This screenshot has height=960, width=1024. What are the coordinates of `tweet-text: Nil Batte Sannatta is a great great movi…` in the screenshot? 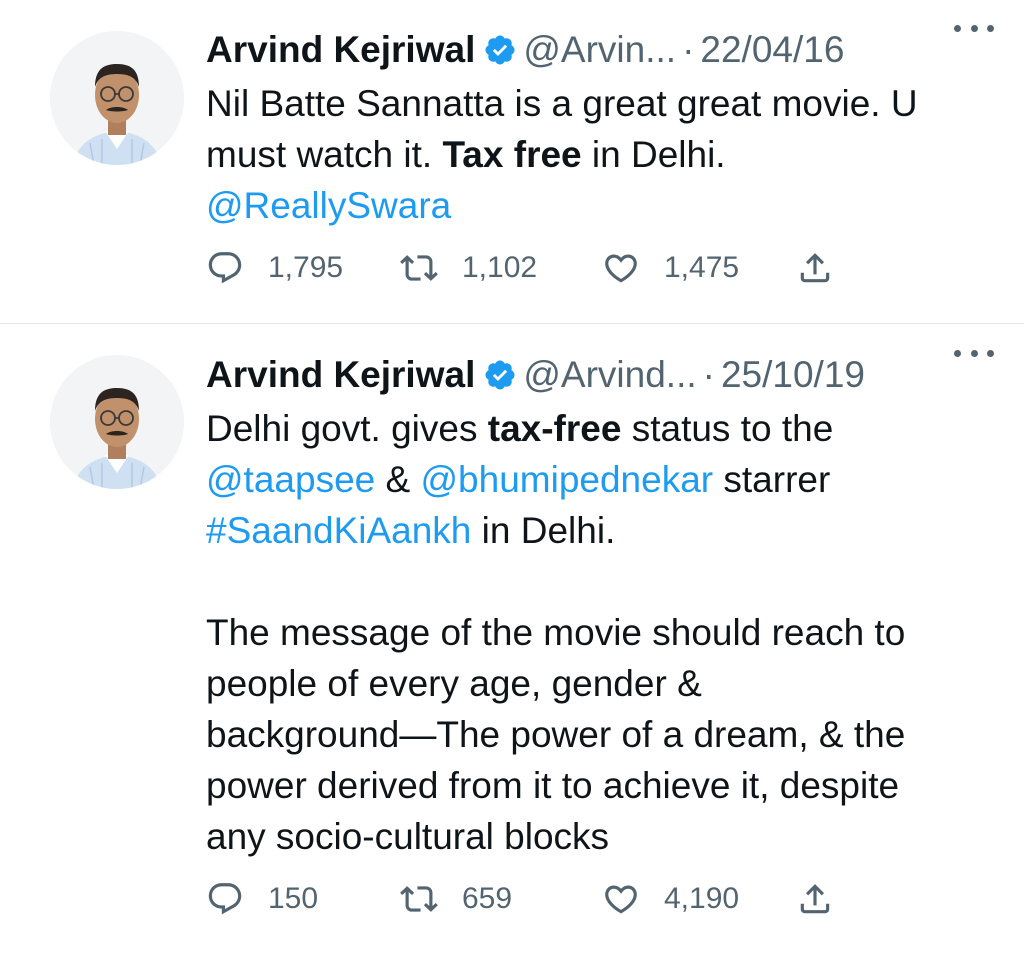 It's located at (596, 154).